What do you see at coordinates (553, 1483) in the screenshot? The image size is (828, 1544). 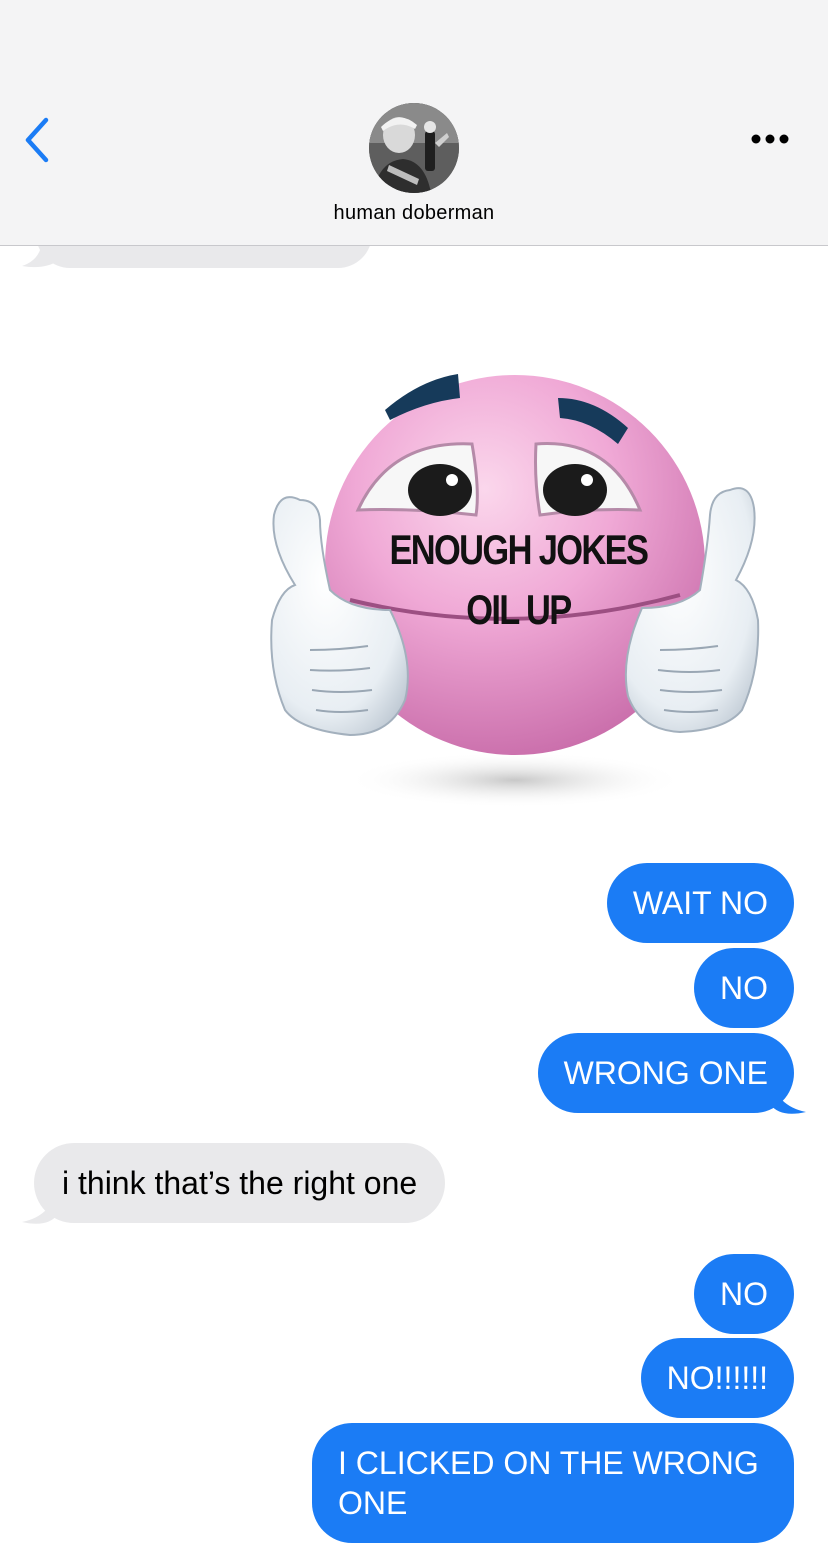 I see `outgoing-message: I CLICKED ON THE WRONG ONE` at bounding box center [553, 1483].